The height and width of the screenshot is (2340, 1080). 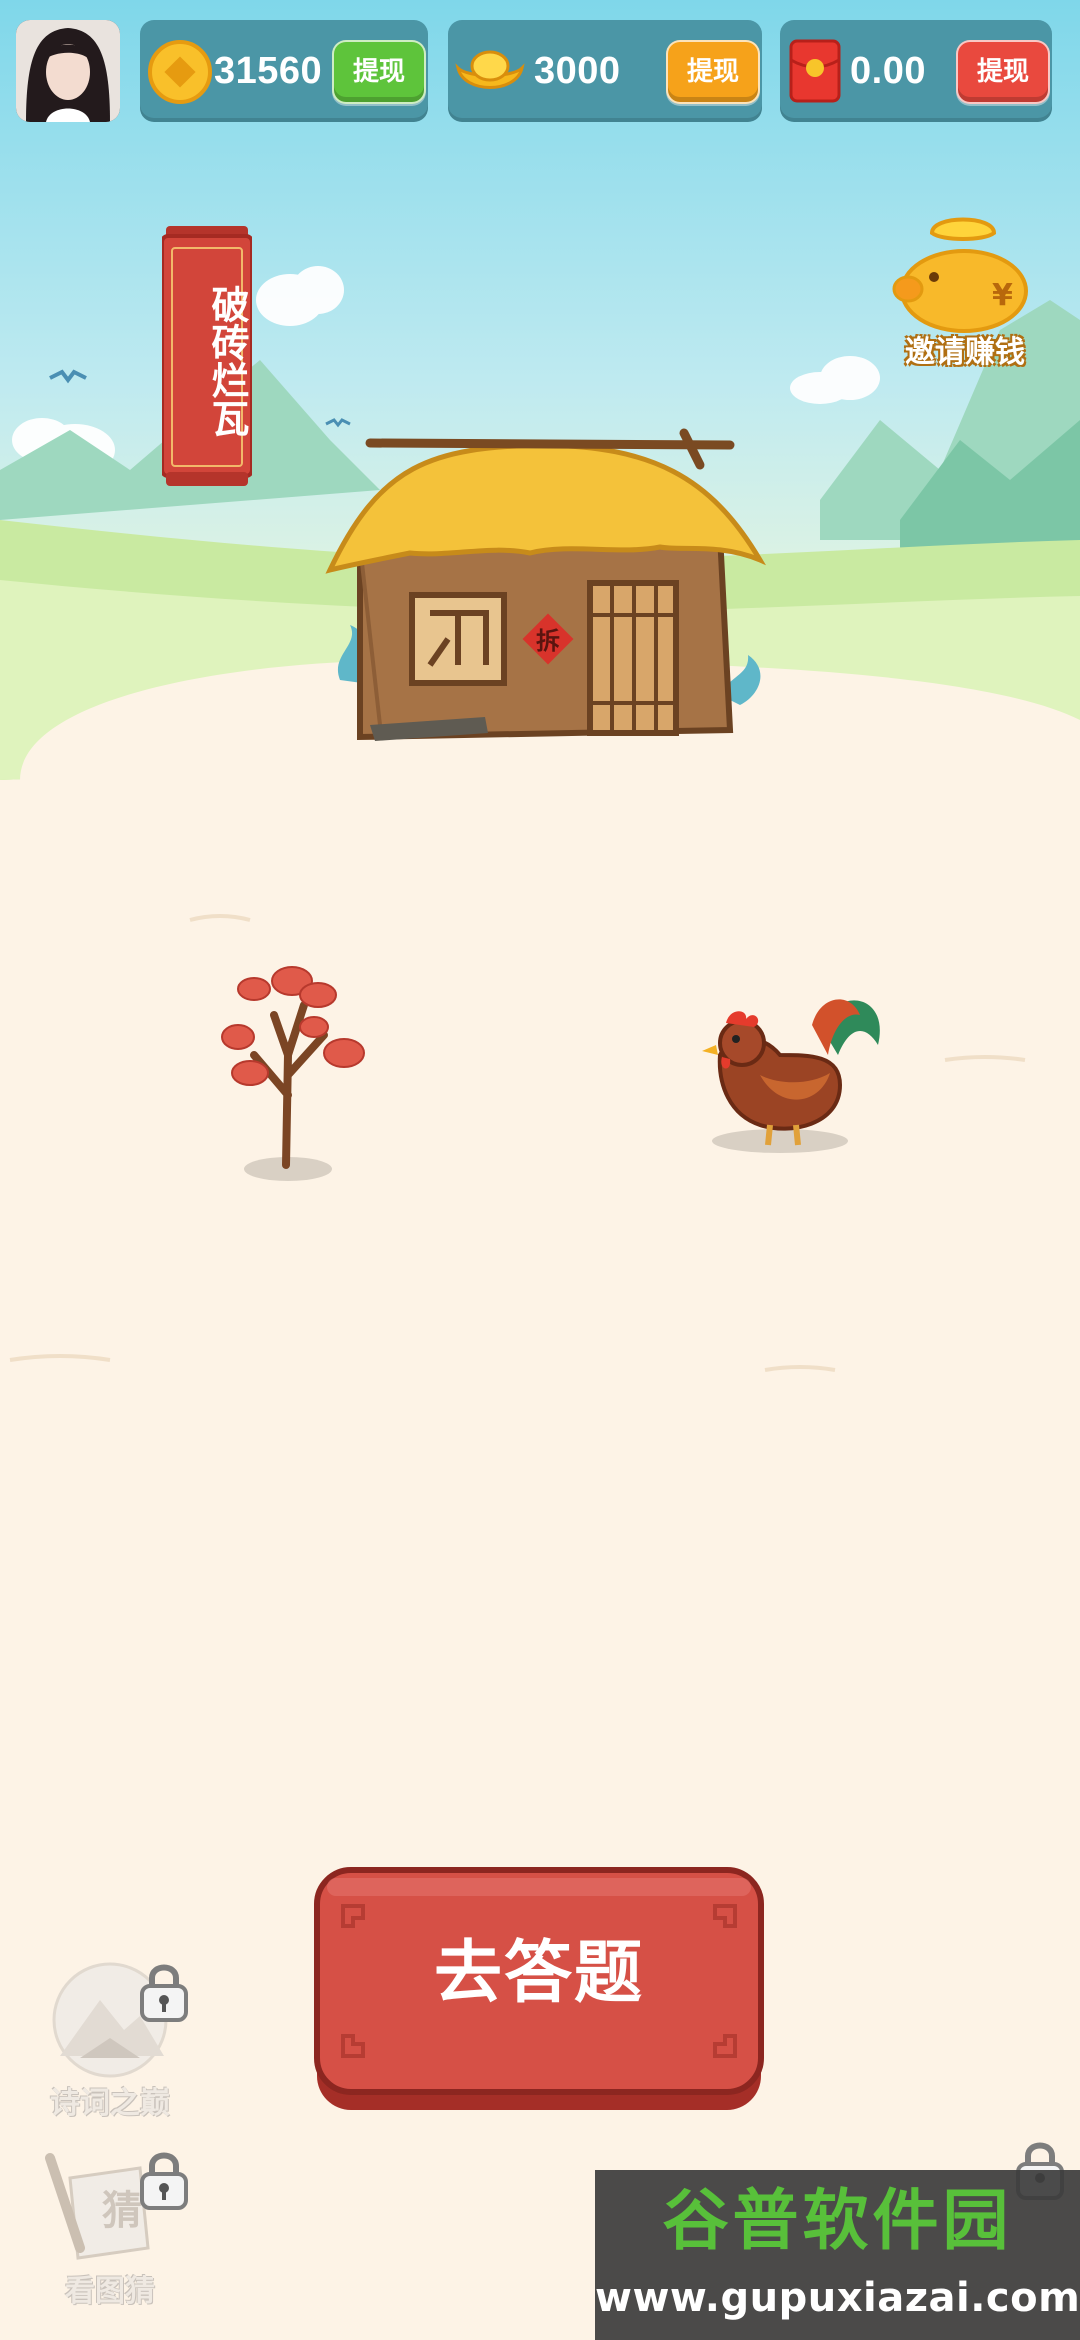 I want to click on user-avatar, so click(x=68, y=71).